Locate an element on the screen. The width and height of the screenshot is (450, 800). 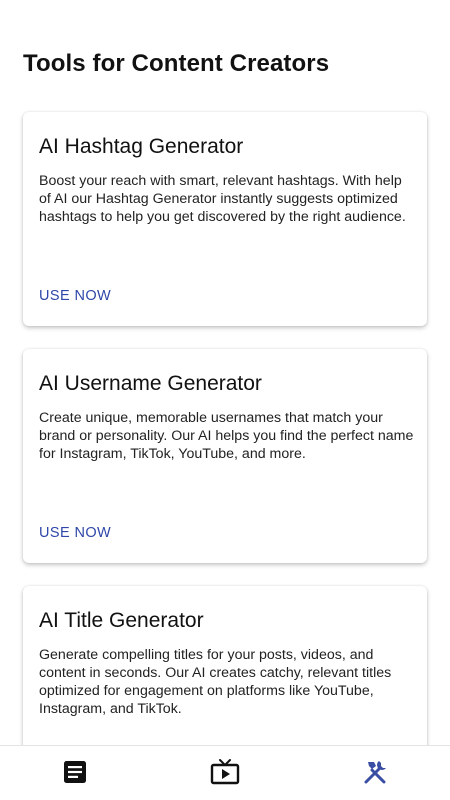
bottom-navigation-bar is located at coordinates (225, 772).